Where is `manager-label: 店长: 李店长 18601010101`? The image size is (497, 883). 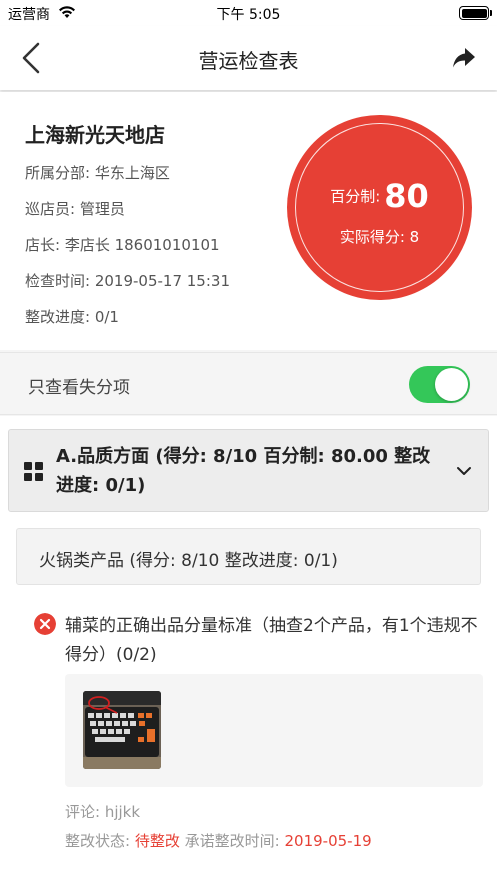 manager-label: 店长: 李店长 18601010101 is located at coordinates (122, 245).